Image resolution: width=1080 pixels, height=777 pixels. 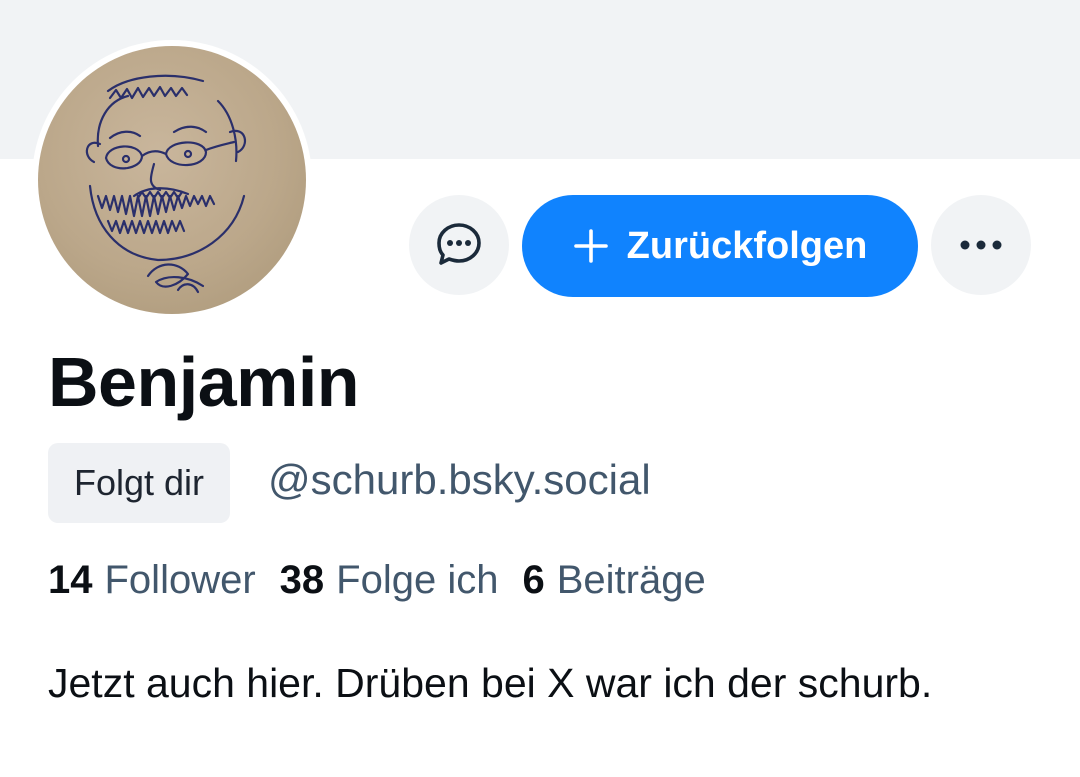 I want to click on follow-back-label: Zurückfolgen, so click(x=747, y=245).